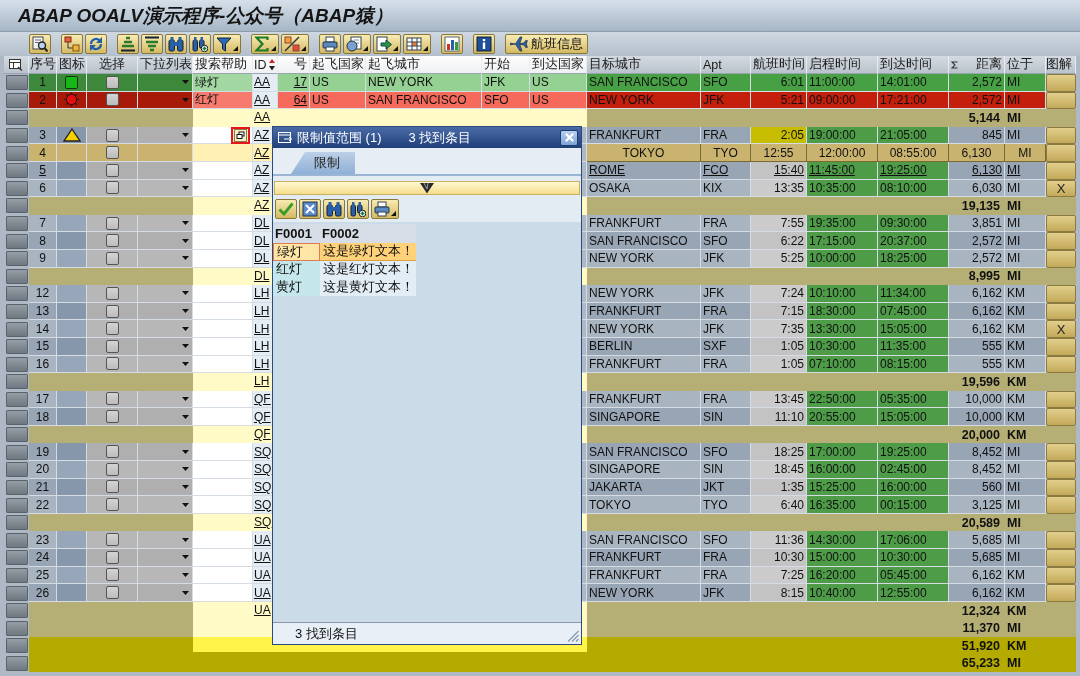 This screenshot has width=1080, height=676. What do you see at coordinates (265, 44) in the screenshot?
I see `sum-button` at bounding box center [265, 44].